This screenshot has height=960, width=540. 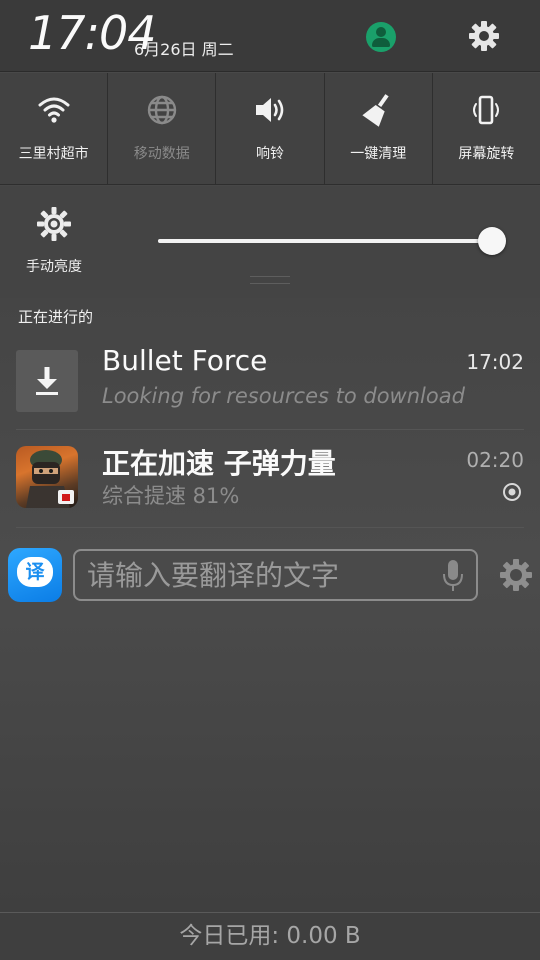 What do you see at coordinates (162, 128) in the screenshot?
I see `toggle-mobile-data: 移动数据` at bounding box center [162, 128].